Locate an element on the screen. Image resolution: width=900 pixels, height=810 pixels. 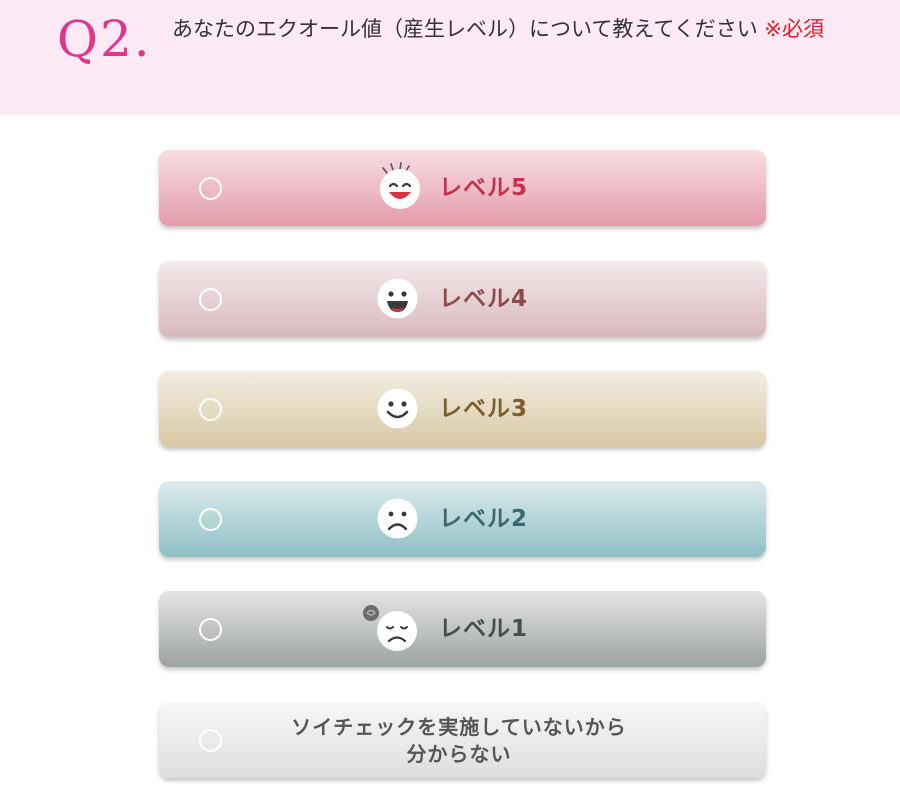
option-level-5: レベル5 is located at coordinates (462, 188).